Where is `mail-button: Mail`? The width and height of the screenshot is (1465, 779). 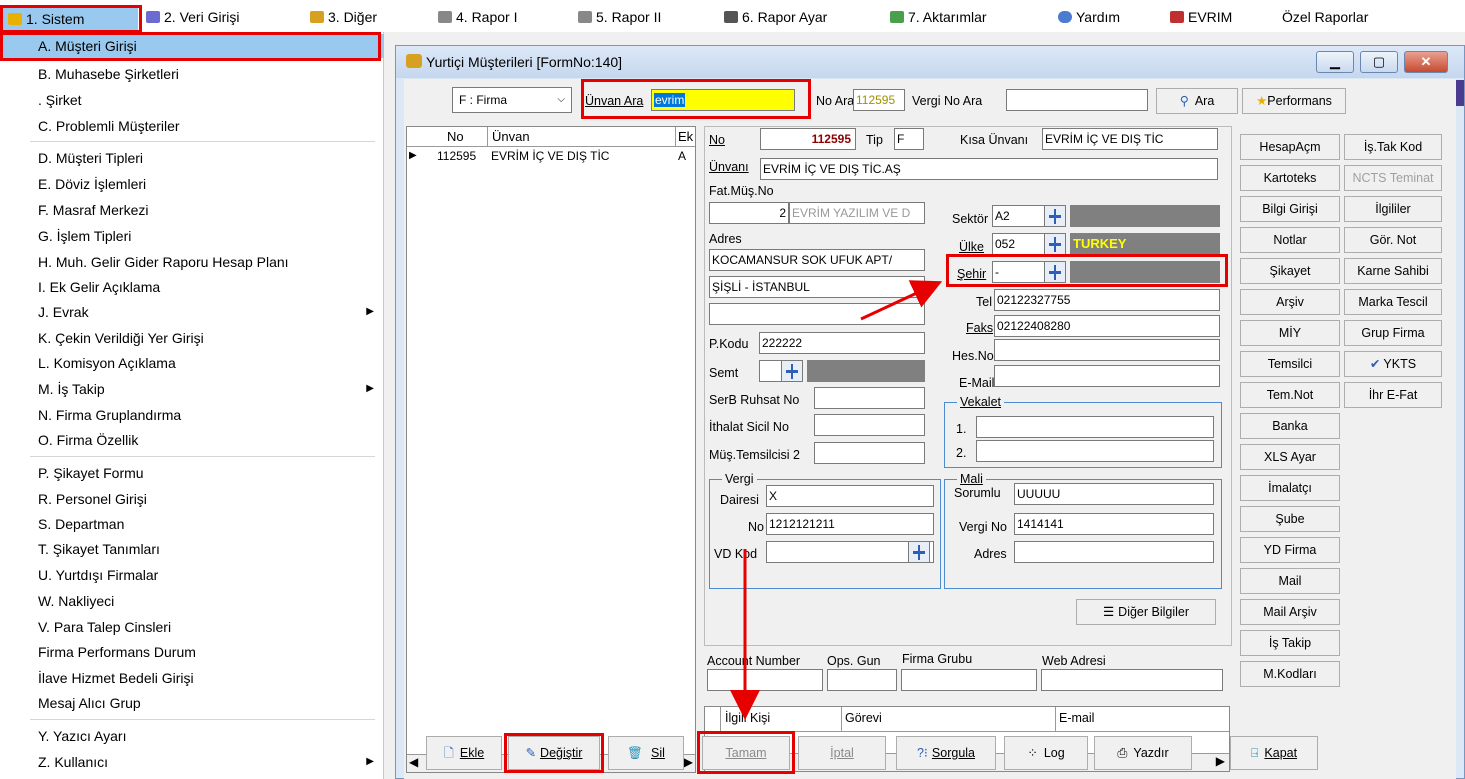
mail-button: Mail is located at coordinates (1290, 581).